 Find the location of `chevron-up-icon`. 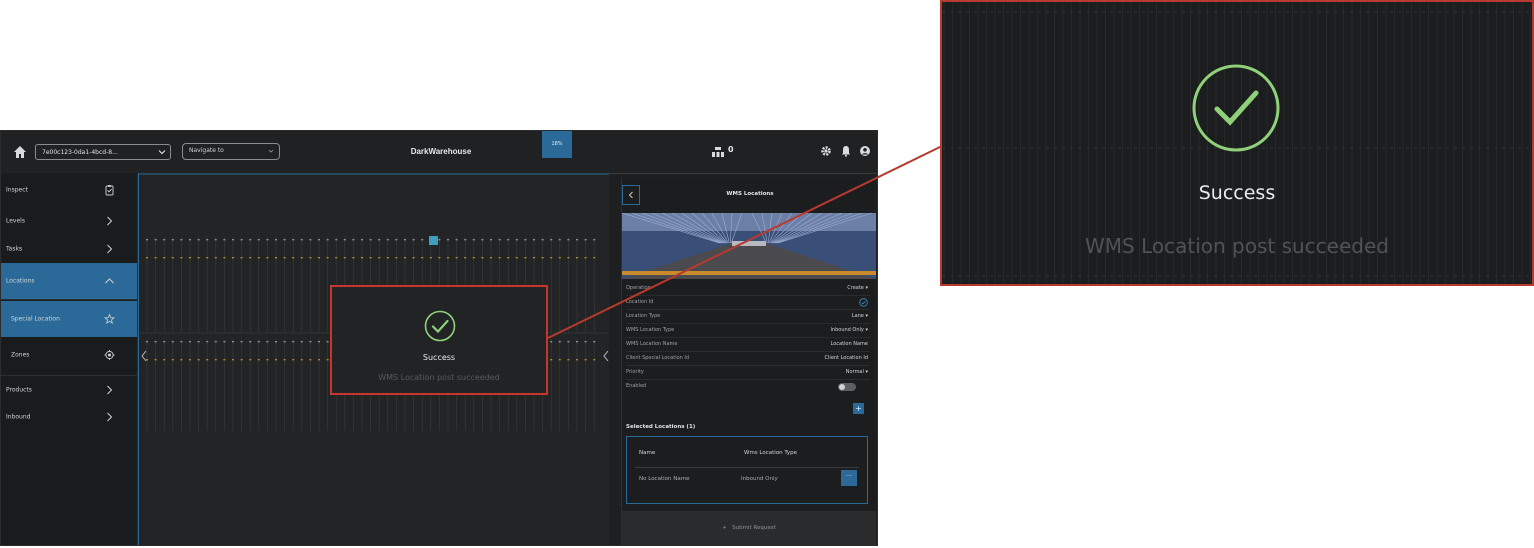

chevron-up-icon is located at coordinates (109, 281).